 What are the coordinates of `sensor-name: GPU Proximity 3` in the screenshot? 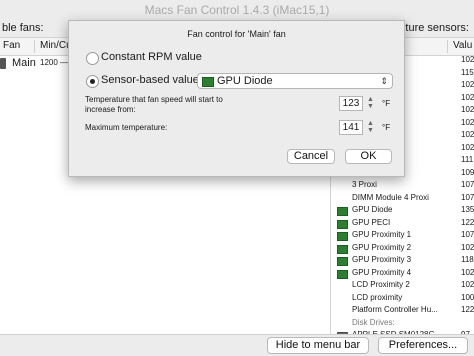 It's located at (382, 259).